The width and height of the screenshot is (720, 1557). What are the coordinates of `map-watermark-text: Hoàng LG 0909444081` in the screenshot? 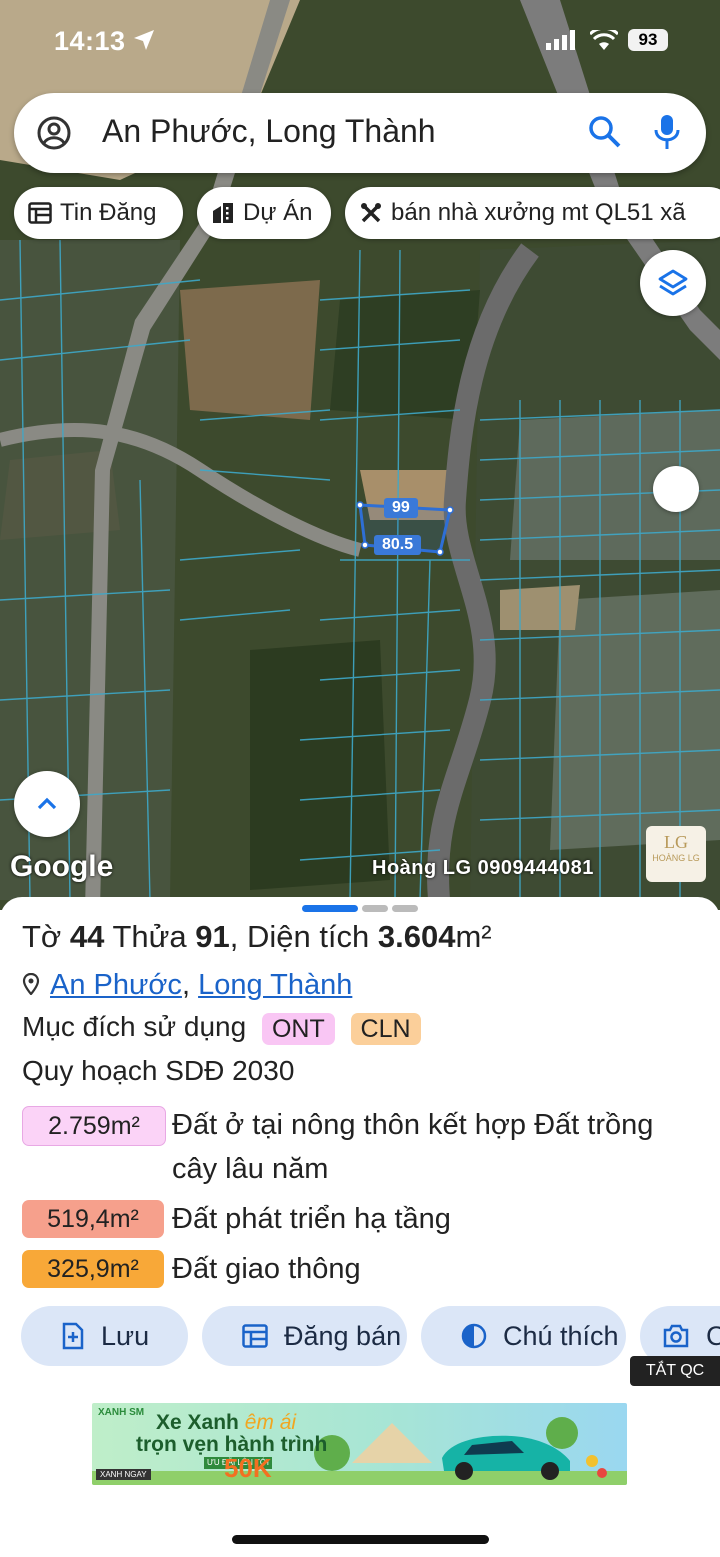 It's located at (483, 868).